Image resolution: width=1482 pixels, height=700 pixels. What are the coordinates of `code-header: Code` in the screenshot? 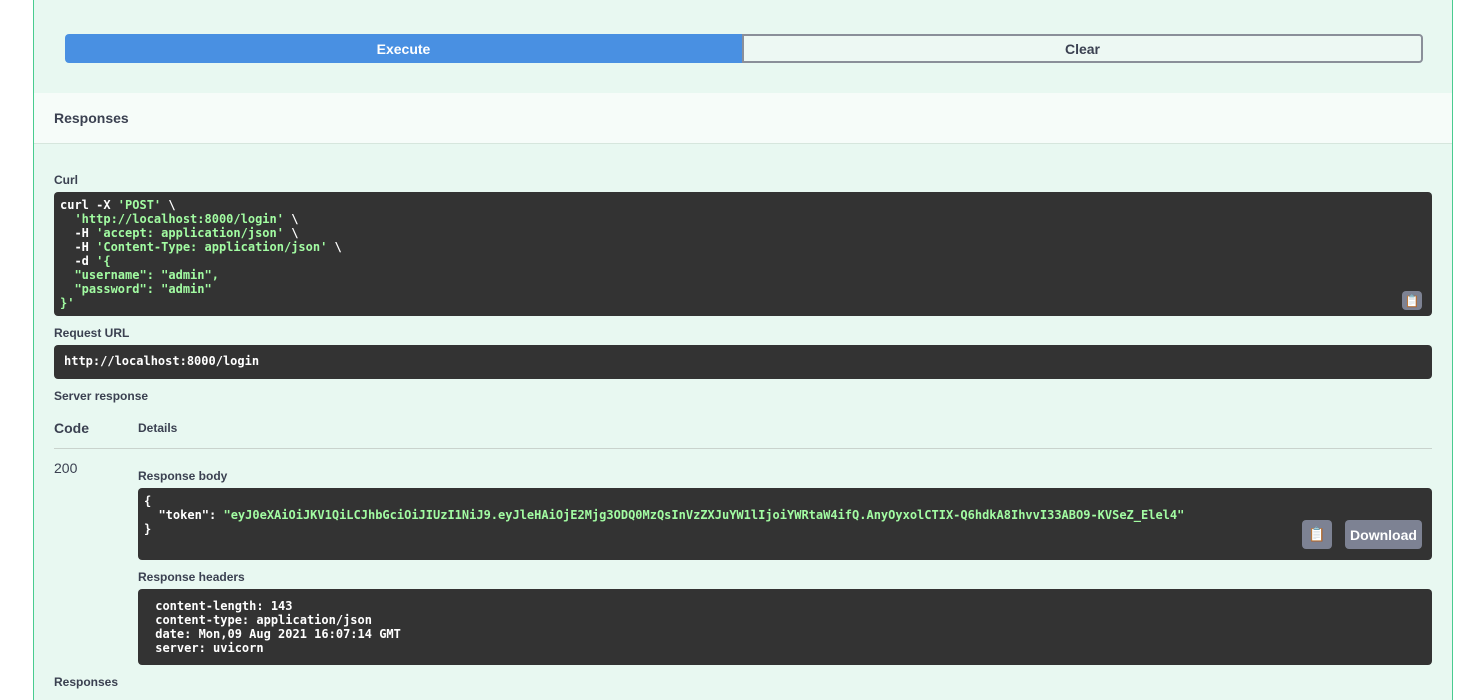 It's located at (71, 428).